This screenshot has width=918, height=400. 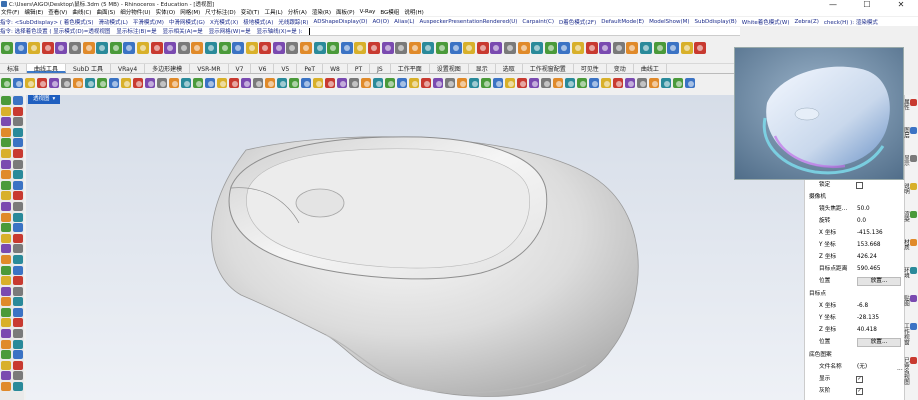 What do you see at coordinates (914, 67) in the screenshot?
I see `vertical-scrollbar` at bounding box center [914, 67].